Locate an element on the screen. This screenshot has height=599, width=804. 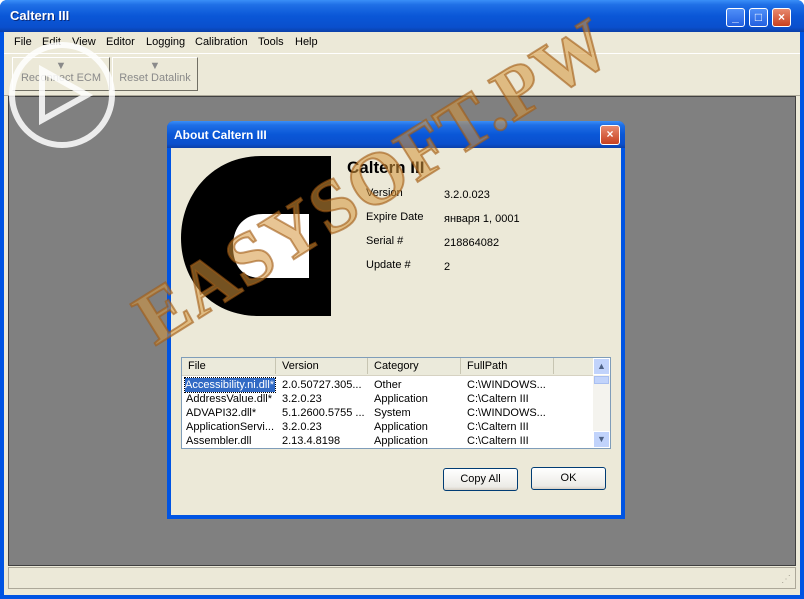
menu-editor: Editor is located at coordinates (120, 42).